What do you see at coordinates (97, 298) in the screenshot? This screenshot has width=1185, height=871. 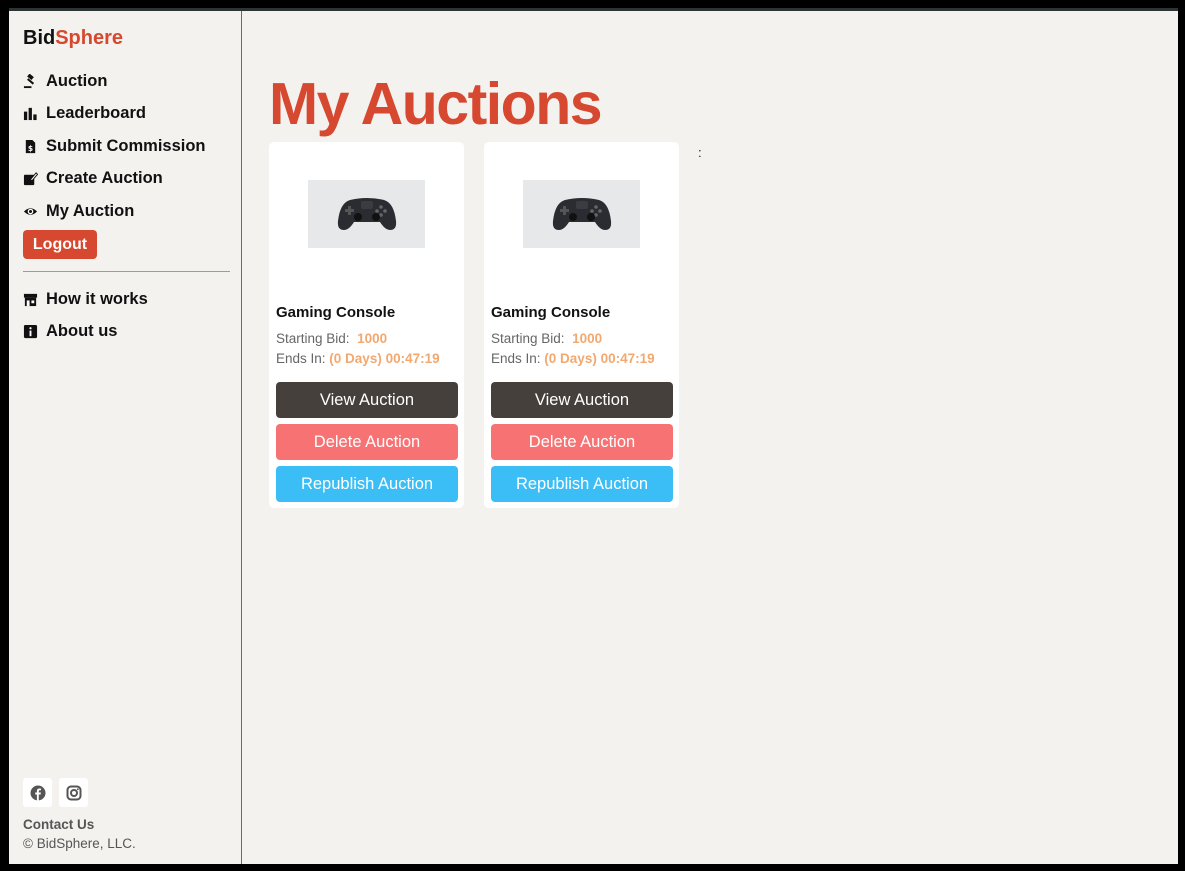 I see `sidebar-item-label: How it works` at bounding box center [97, 298].